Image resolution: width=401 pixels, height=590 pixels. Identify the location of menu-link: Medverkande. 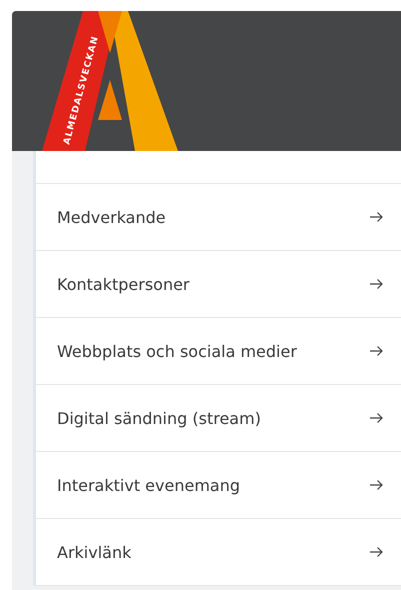
(218, 217).